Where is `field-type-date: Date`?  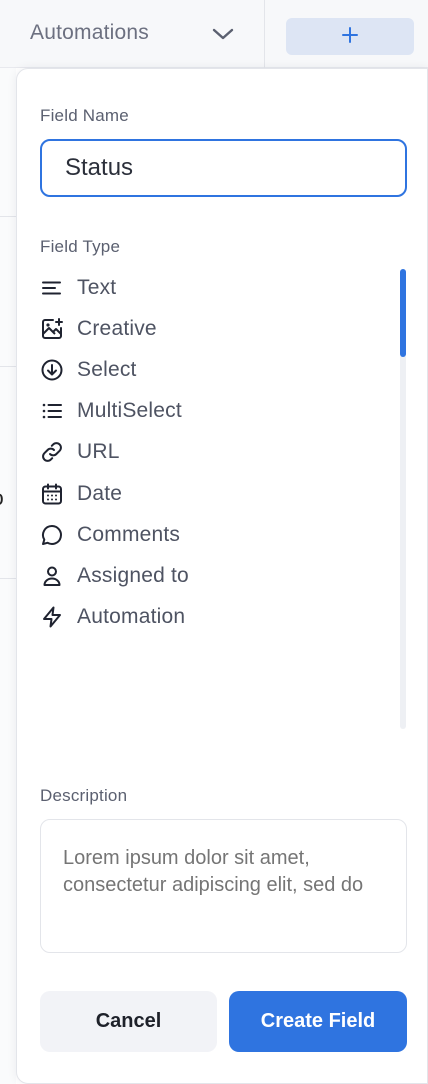
field-type-date: Date is located at coordinates (210, 493).